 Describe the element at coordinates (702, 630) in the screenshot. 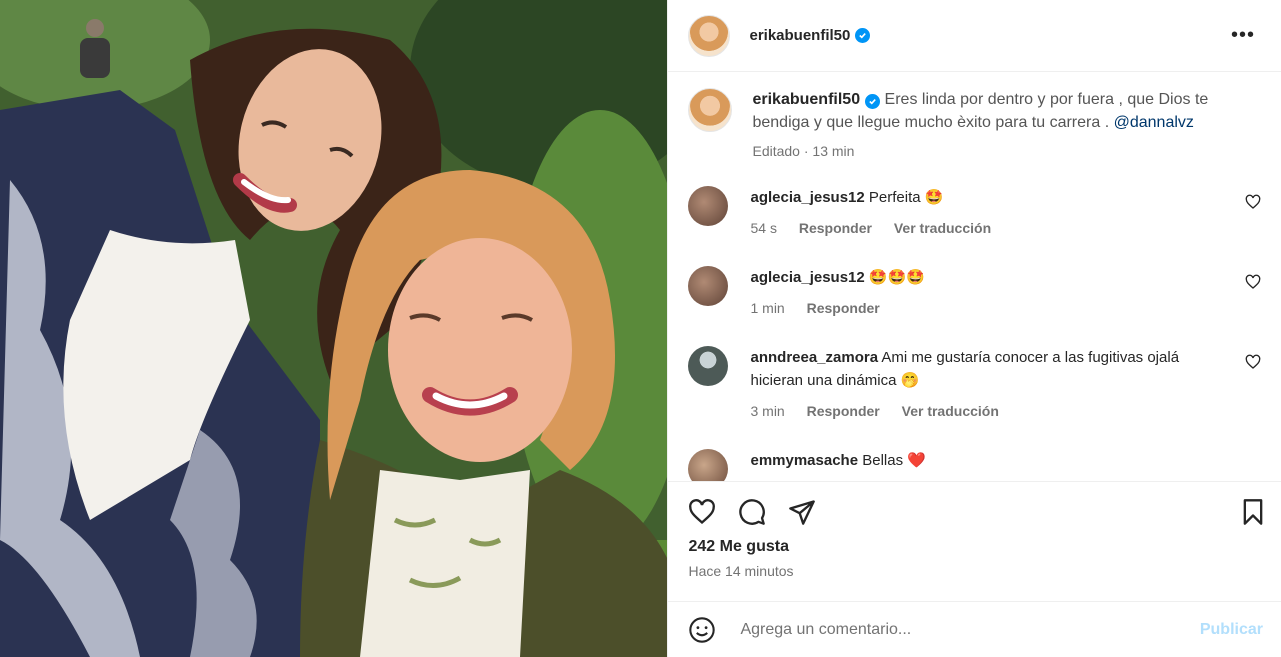

I see `emoji-icon` at that location.